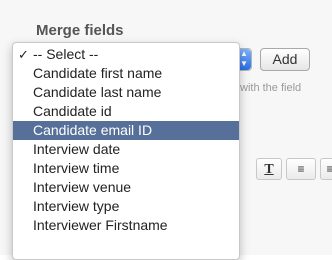  What do you see at coordinates (97, 92) in the screenshot?
I see `option-label: Candidate last name` at bounding box center [97, 92].